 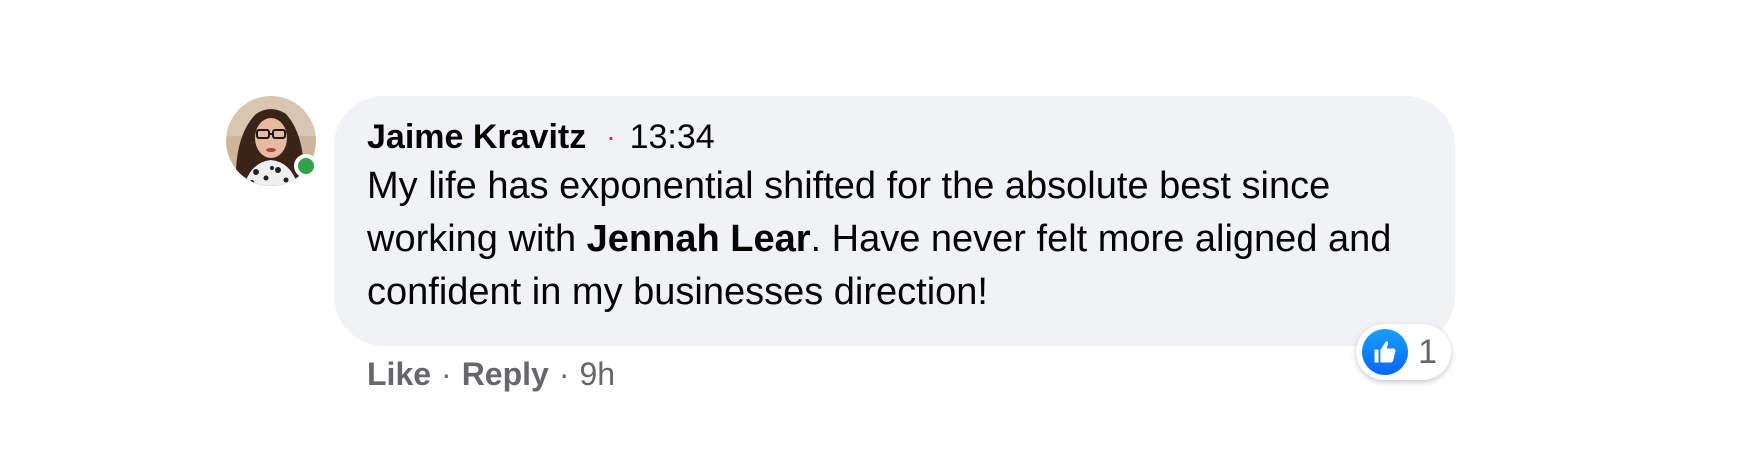 I want to click on comment-header: Jaime Kravitz · 13:34, so click(x=881, y=137).